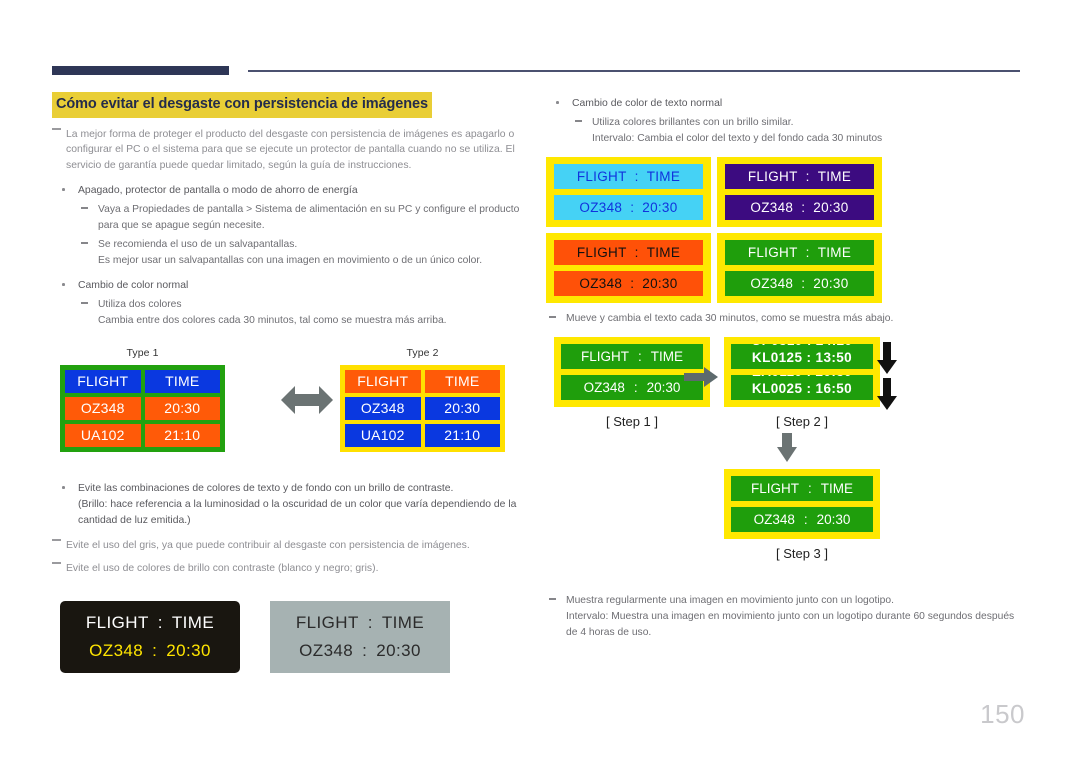 This screenshot has width=1080, height=763. What do you see at coordinates (150, 651) in the screenshot?
I see `dark-panel-row2: OZ348 : 20:30` at bounding box center [150, 651].